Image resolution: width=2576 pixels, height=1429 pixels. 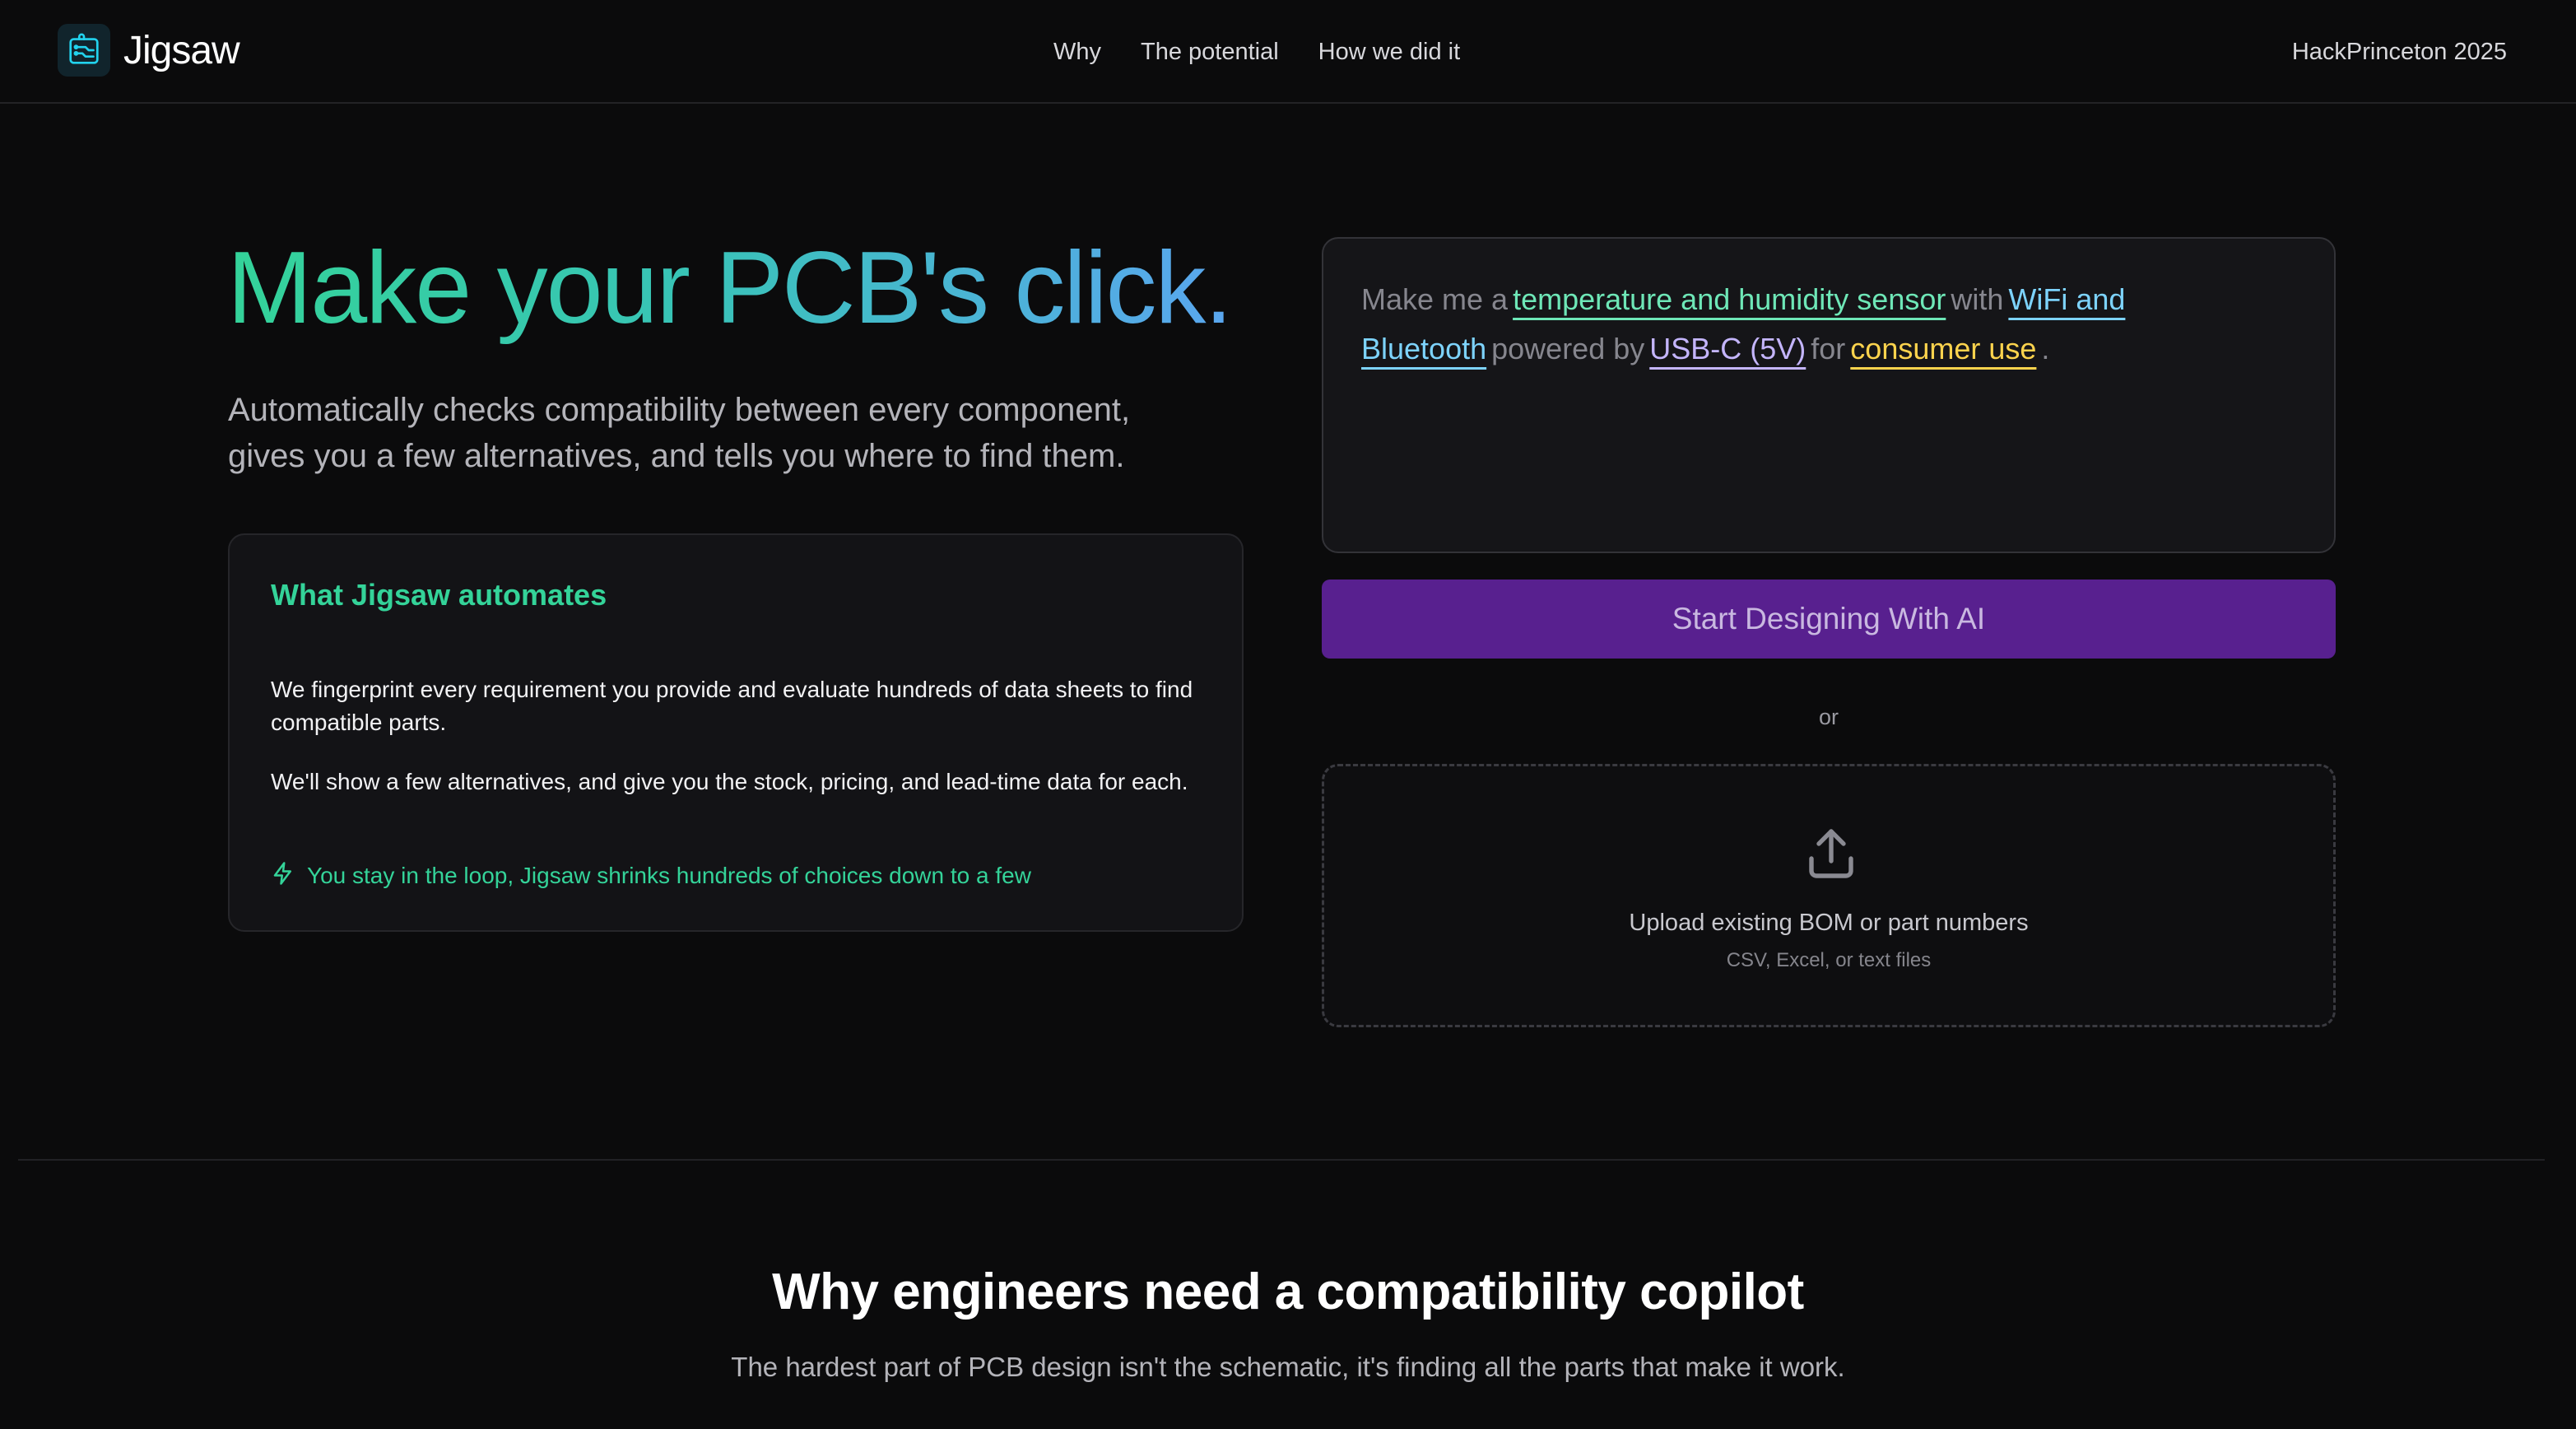 What do you see at coordinates (1828, 717) in the screenshot?
I see `or-separator: or` at bounding box center [1828, 717].